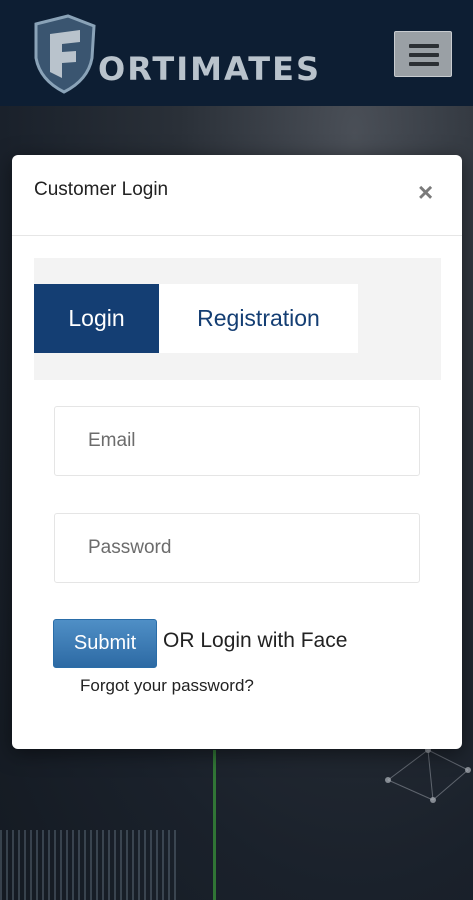 This screenshot has width=473, height=900. I want to click on shield-logo-icon, so click(65, 54).